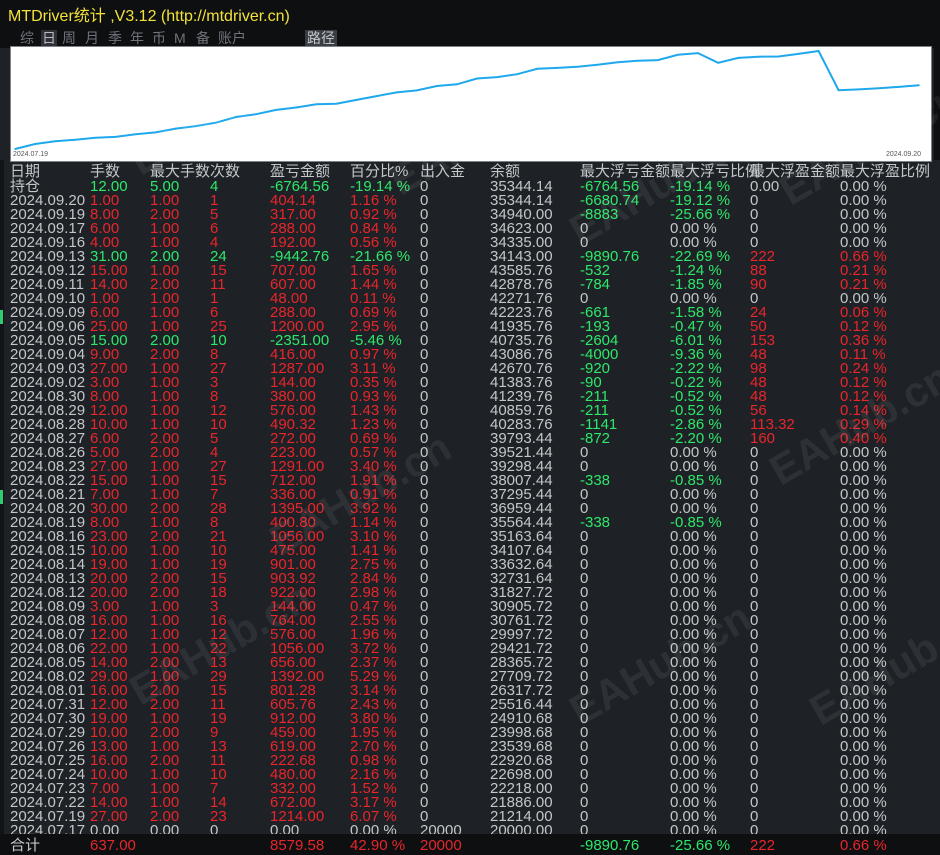 The image size is (940, 855). I want to click on period-tabs: 综日周月季年币 M 备账户 路径, so click(470, 38).